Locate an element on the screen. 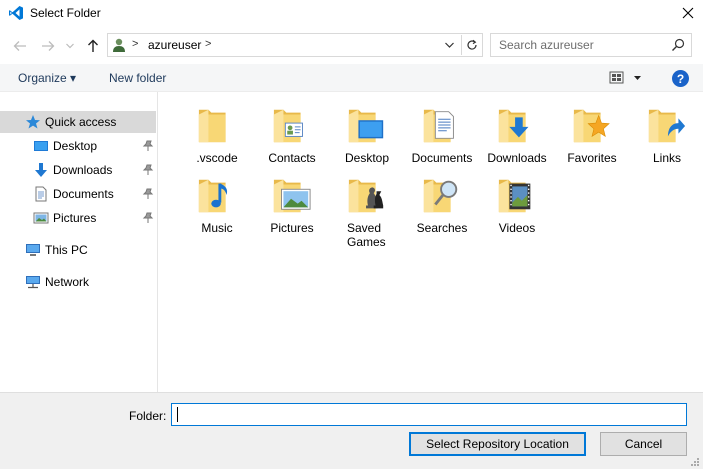 This screenshot has height=469, width=703. user-icon is located at coordinates (119, 45).